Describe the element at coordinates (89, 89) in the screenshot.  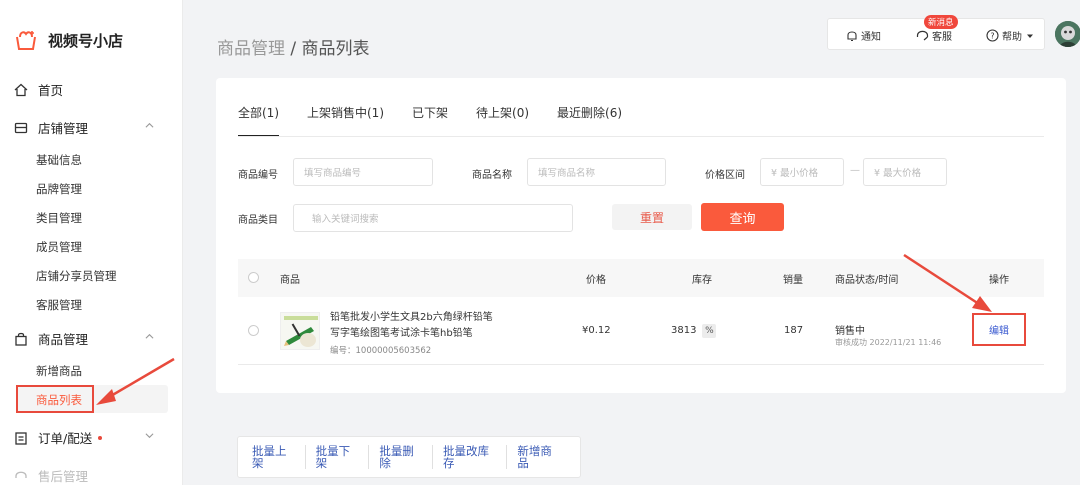
I see `sidebar-item-home: 首页` at that location.